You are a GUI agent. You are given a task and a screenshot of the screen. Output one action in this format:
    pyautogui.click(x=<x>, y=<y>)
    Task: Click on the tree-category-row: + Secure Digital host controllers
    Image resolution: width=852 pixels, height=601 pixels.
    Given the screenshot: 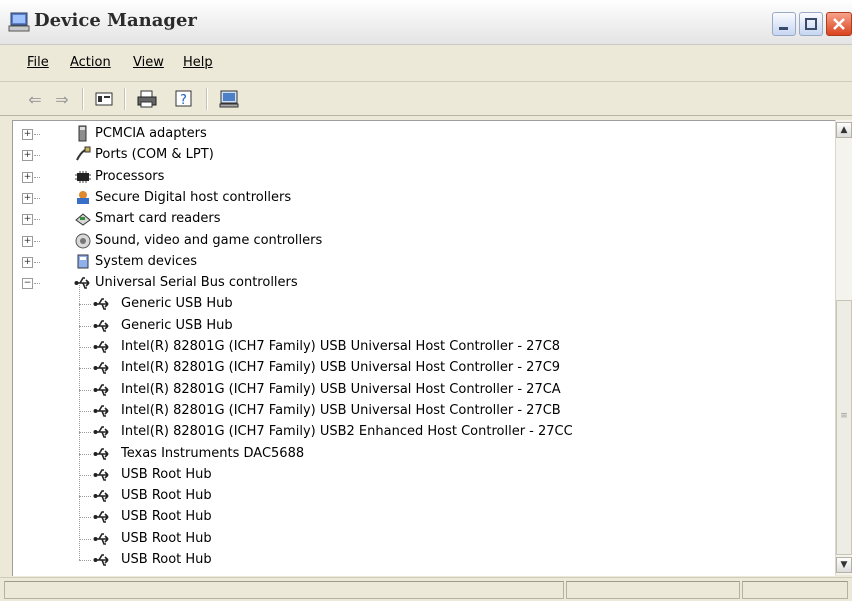 What is the action you would take?
    pyautogui.click(x=418, y=197)
    